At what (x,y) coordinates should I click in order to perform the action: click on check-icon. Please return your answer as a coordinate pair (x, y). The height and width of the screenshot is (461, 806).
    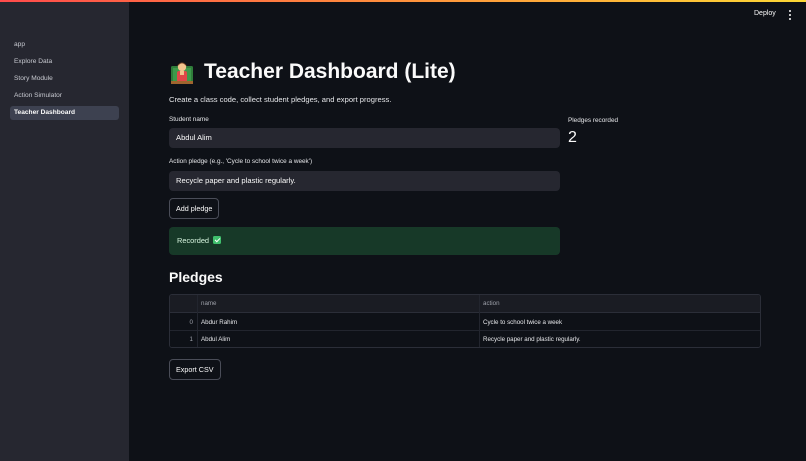
    Looking at the image, I should click on (217, 240).